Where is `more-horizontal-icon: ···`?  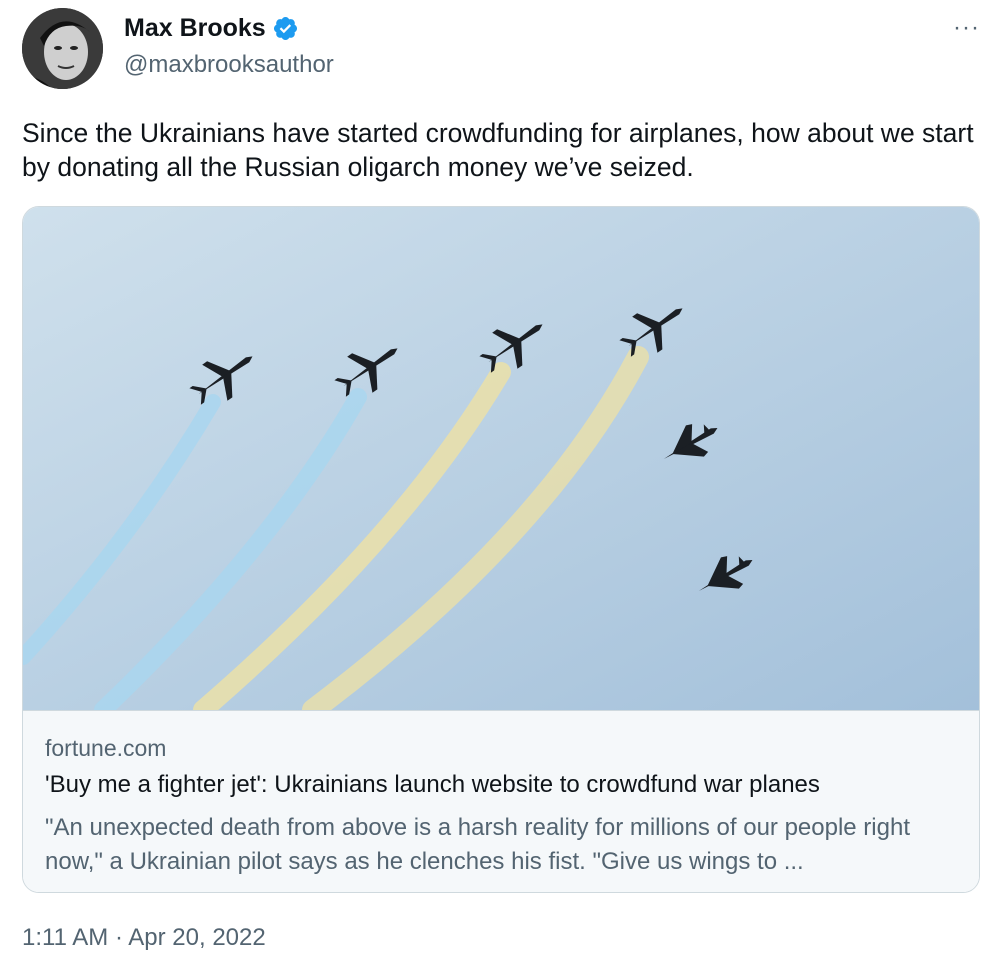
more-horizontal-icon: ··· is located at coordinates (966, 28).